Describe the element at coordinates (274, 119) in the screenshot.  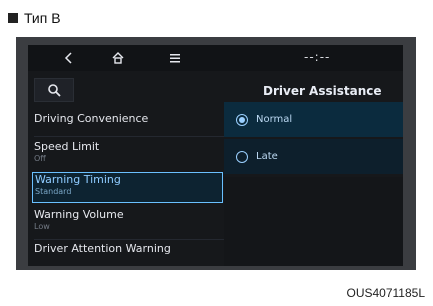
I see `option-label: Normal` at that location.